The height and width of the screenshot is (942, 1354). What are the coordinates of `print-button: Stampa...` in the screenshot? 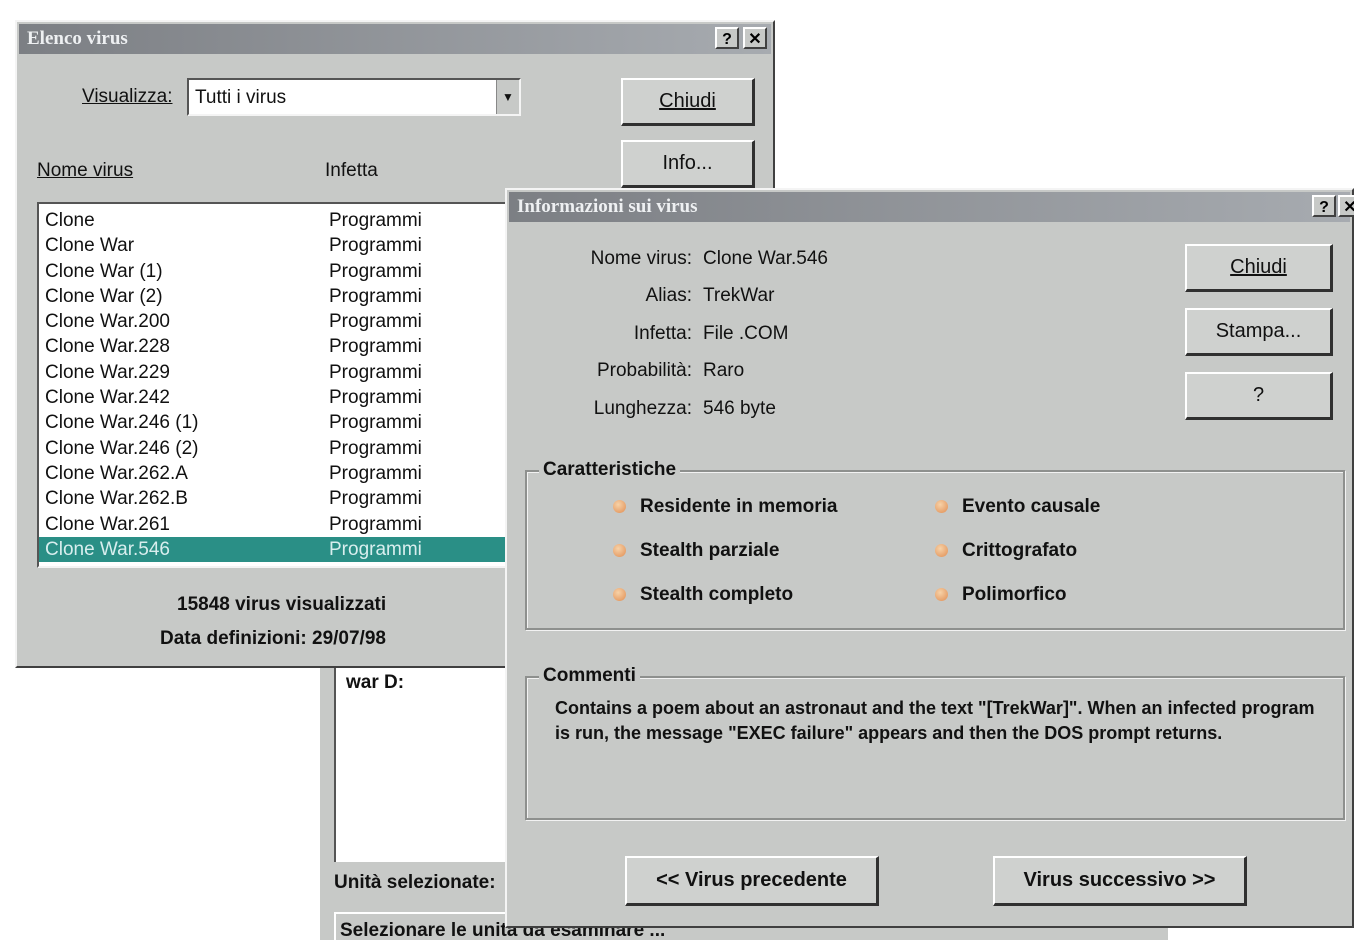 It's located at (1259, 332).